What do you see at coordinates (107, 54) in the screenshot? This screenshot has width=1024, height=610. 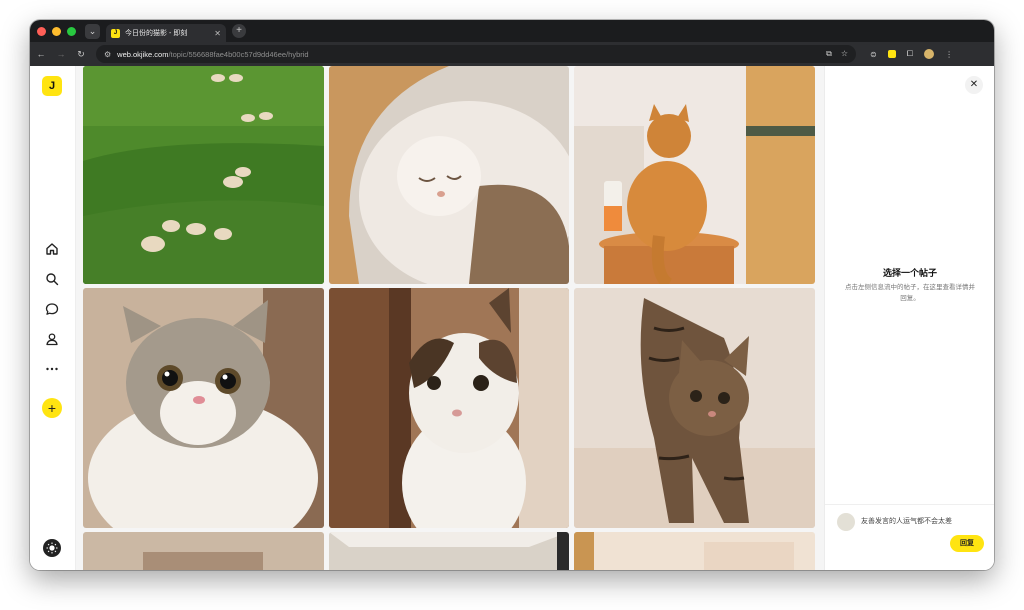 I see `site-info-icon: ⚙` at bounding box center [107, 54].